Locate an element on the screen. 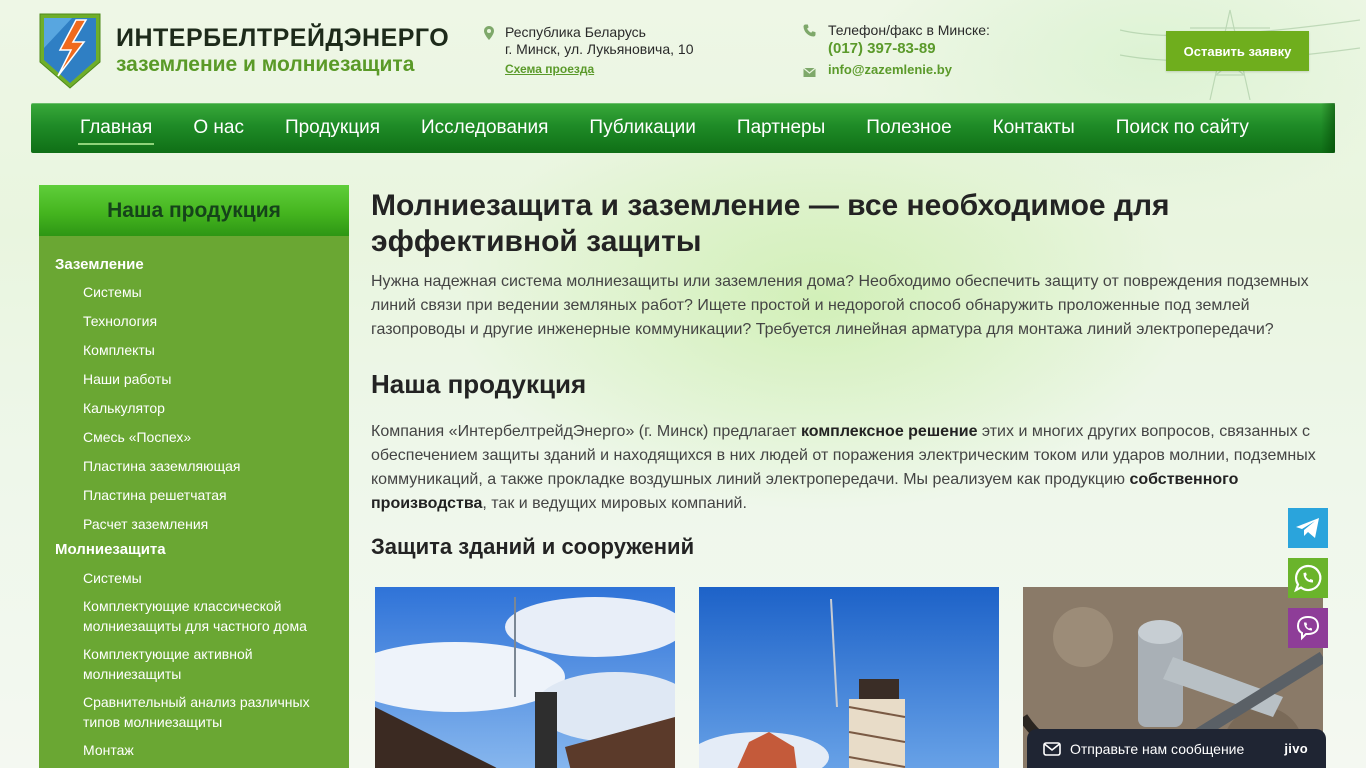 Image resolution: width=1366 pixels, height=768 pixels. product-photo-house-rod is located at coordinates (849, 677).